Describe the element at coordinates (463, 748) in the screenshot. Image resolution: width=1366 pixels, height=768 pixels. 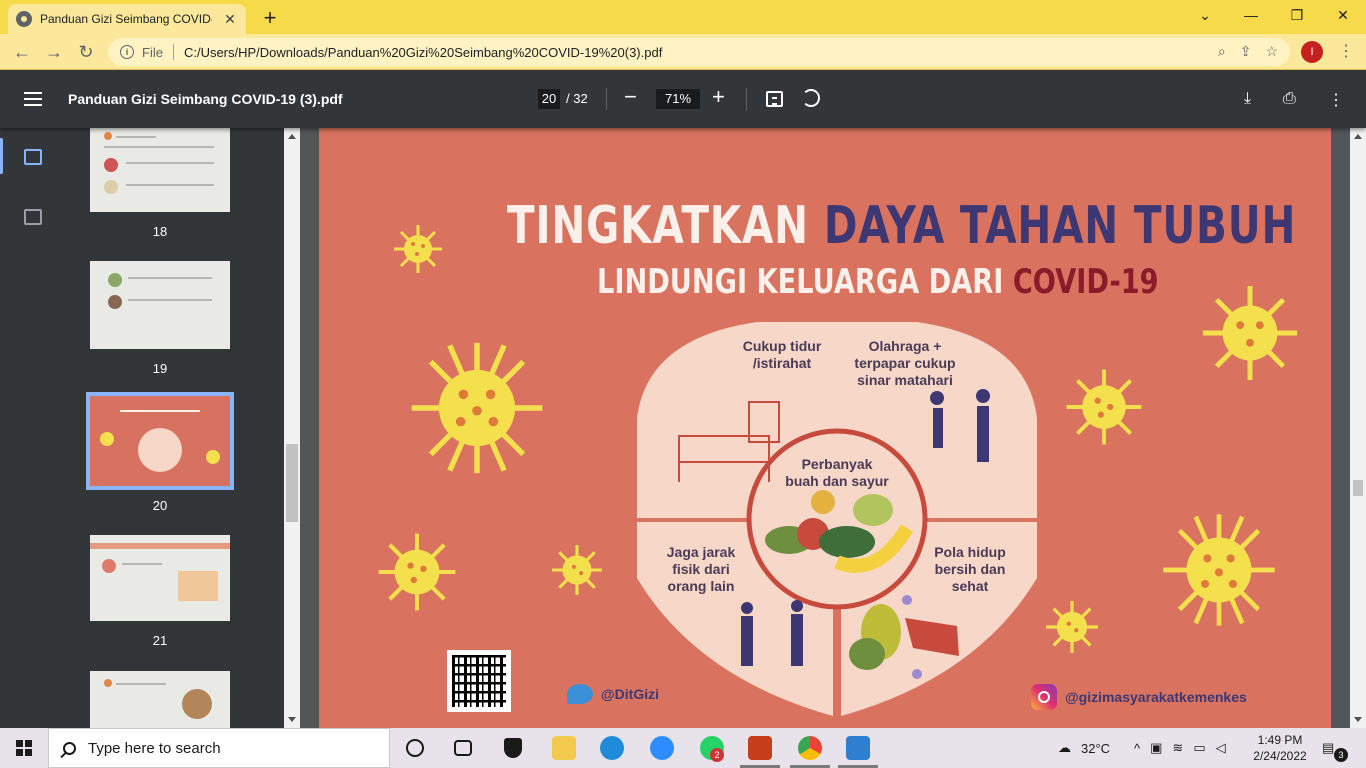
I see `task-view-icon` at that location.